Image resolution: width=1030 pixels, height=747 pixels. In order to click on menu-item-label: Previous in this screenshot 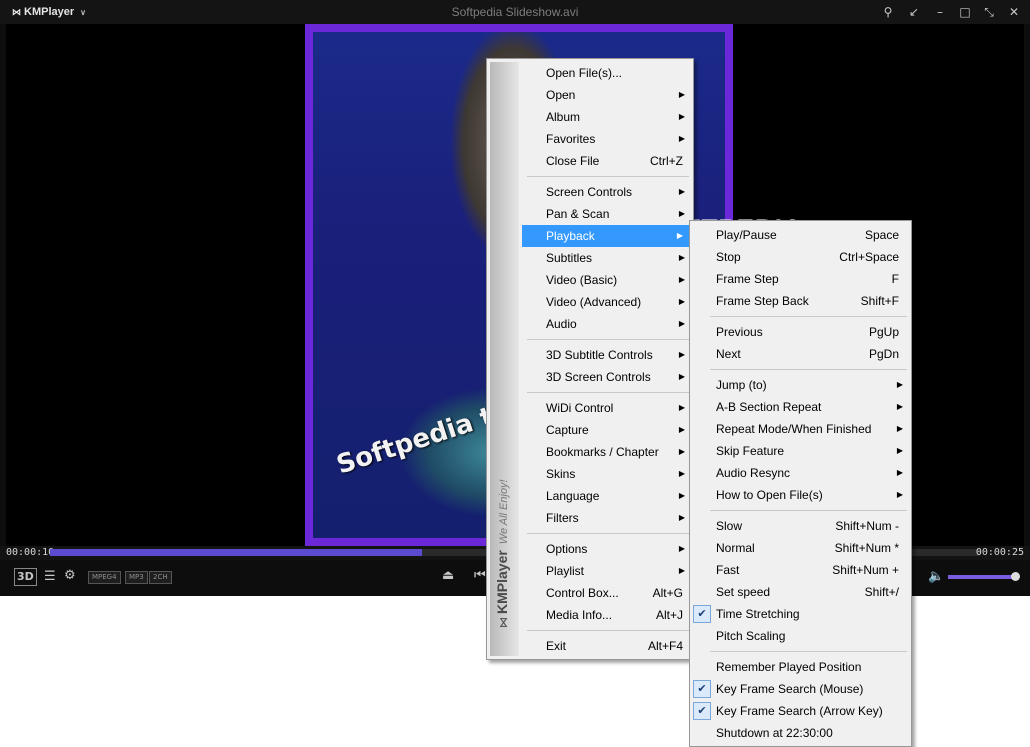, I will do `click(739, 332)`.